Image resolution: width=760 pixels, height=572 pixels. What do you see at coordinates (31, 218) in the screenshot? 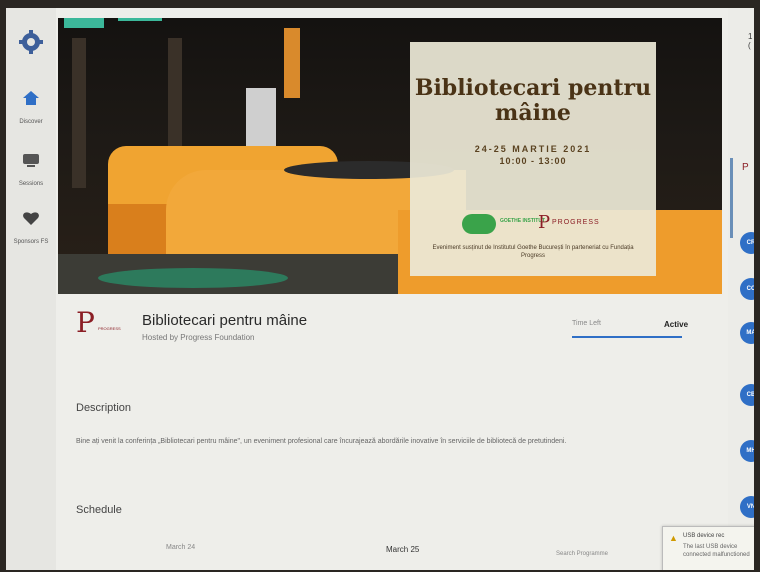
I see `heart-icon` at bounding box center [31, 218].